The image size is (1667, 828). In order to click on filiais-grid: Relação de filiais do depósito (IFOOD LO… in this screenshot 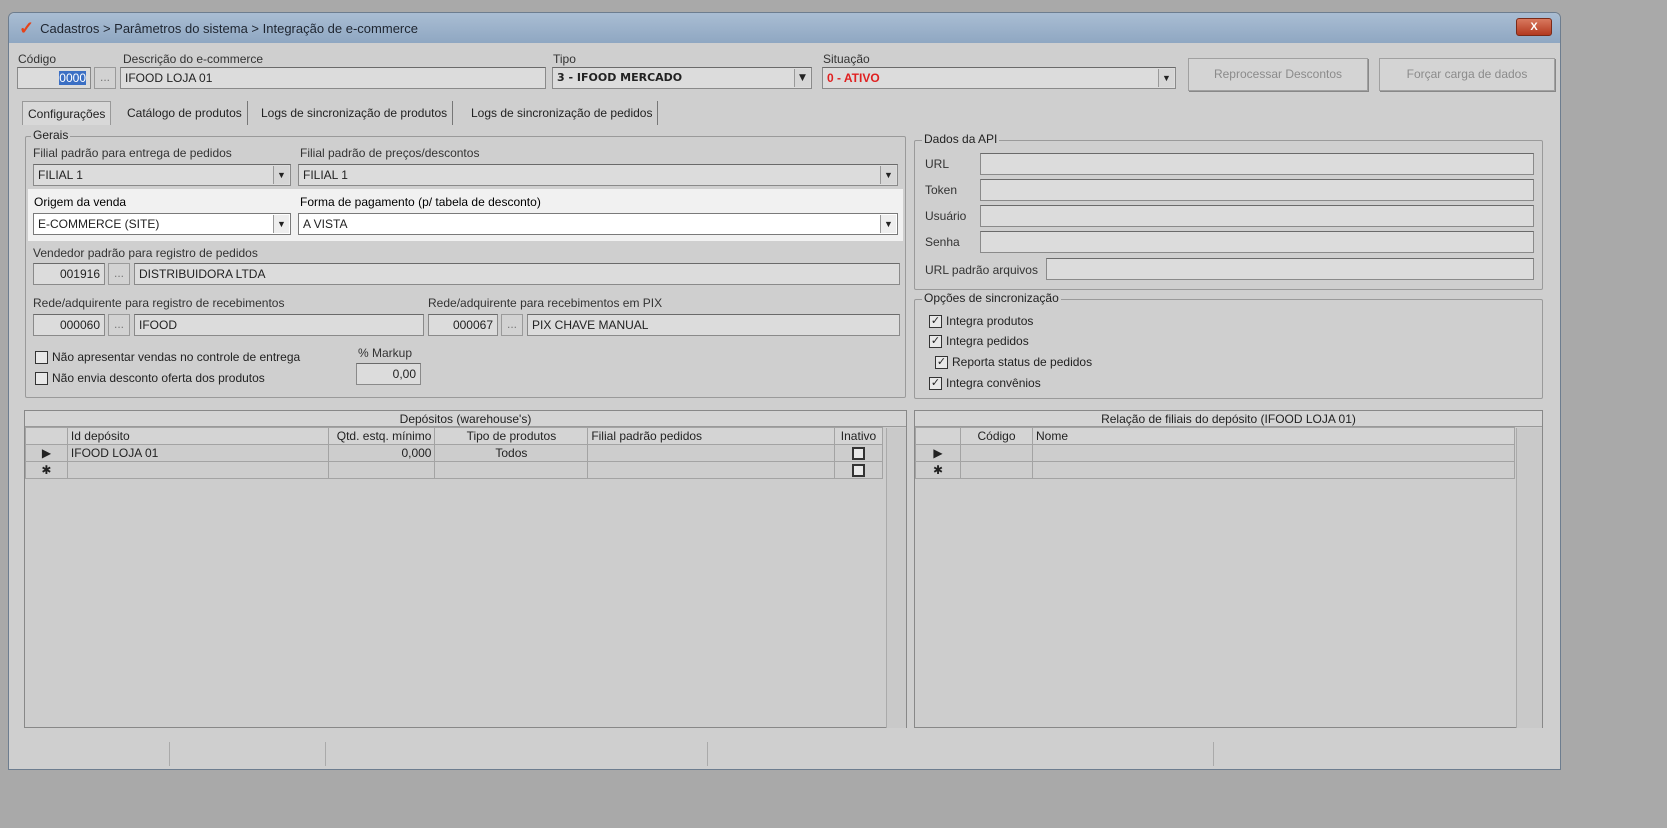, I will do `click(1228, 569)`.